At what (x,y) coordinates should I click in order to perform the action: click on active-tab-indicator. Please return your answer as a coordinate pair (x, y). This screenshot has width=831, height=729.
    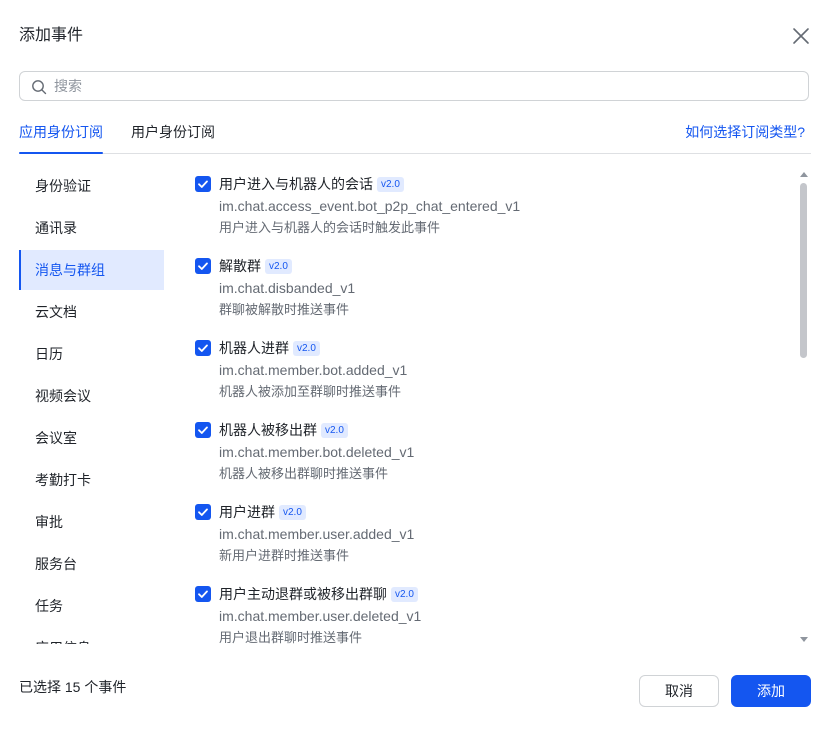
    Looking at the image, I should click on (61, 153).